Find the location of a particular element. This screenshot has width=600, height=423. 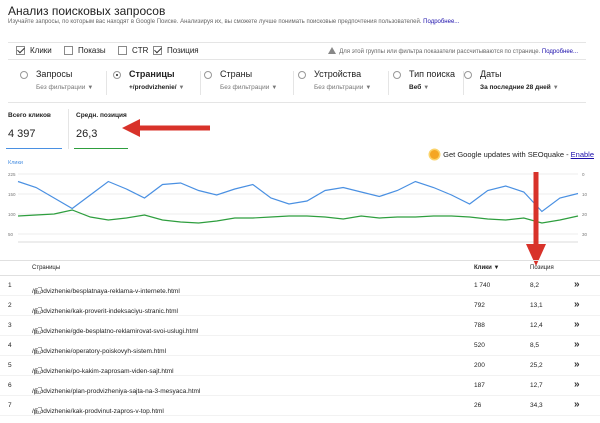

filter-tab-pages: Страницы +/prodvizhenie/▼ is located at coordinates (158, 83).